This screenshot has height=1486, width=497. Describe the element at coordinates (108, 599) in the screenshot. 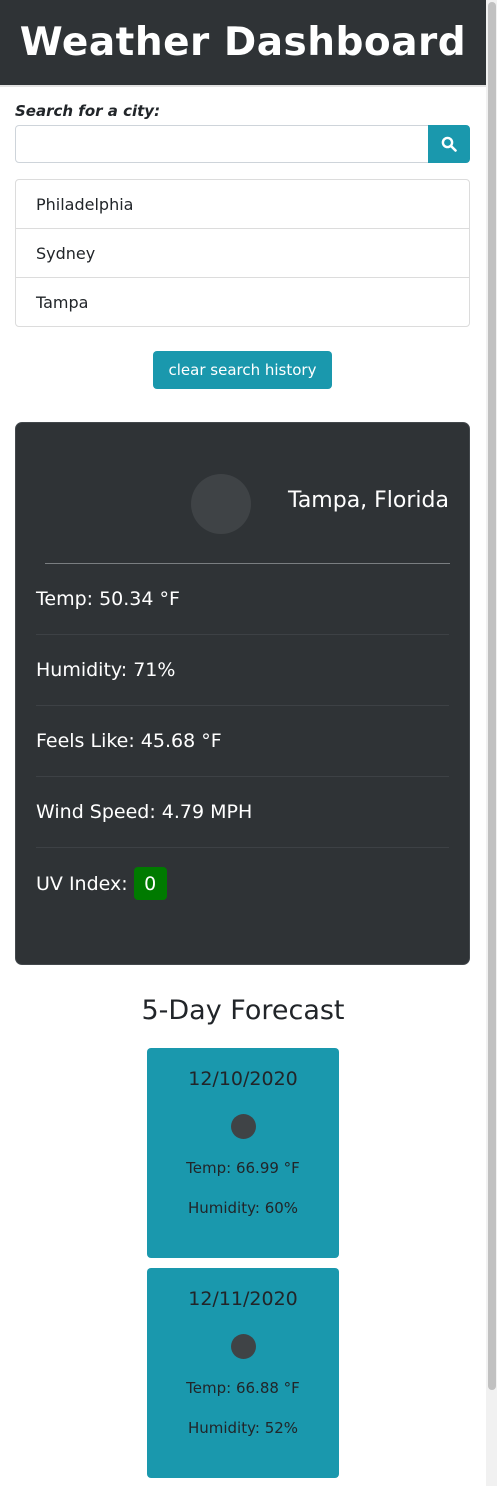

I see `temp-value: Temp: 50.34 °F` at that location.